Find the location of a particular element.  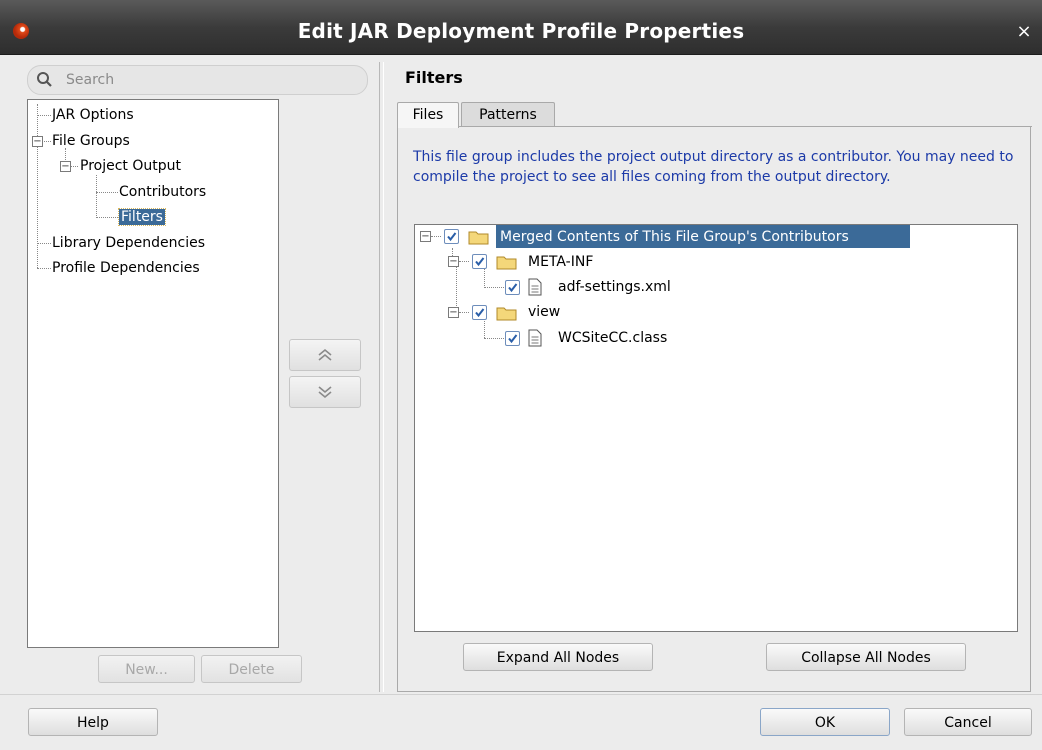

tree-item-label: Project Output is located at coordinates (130, 166).